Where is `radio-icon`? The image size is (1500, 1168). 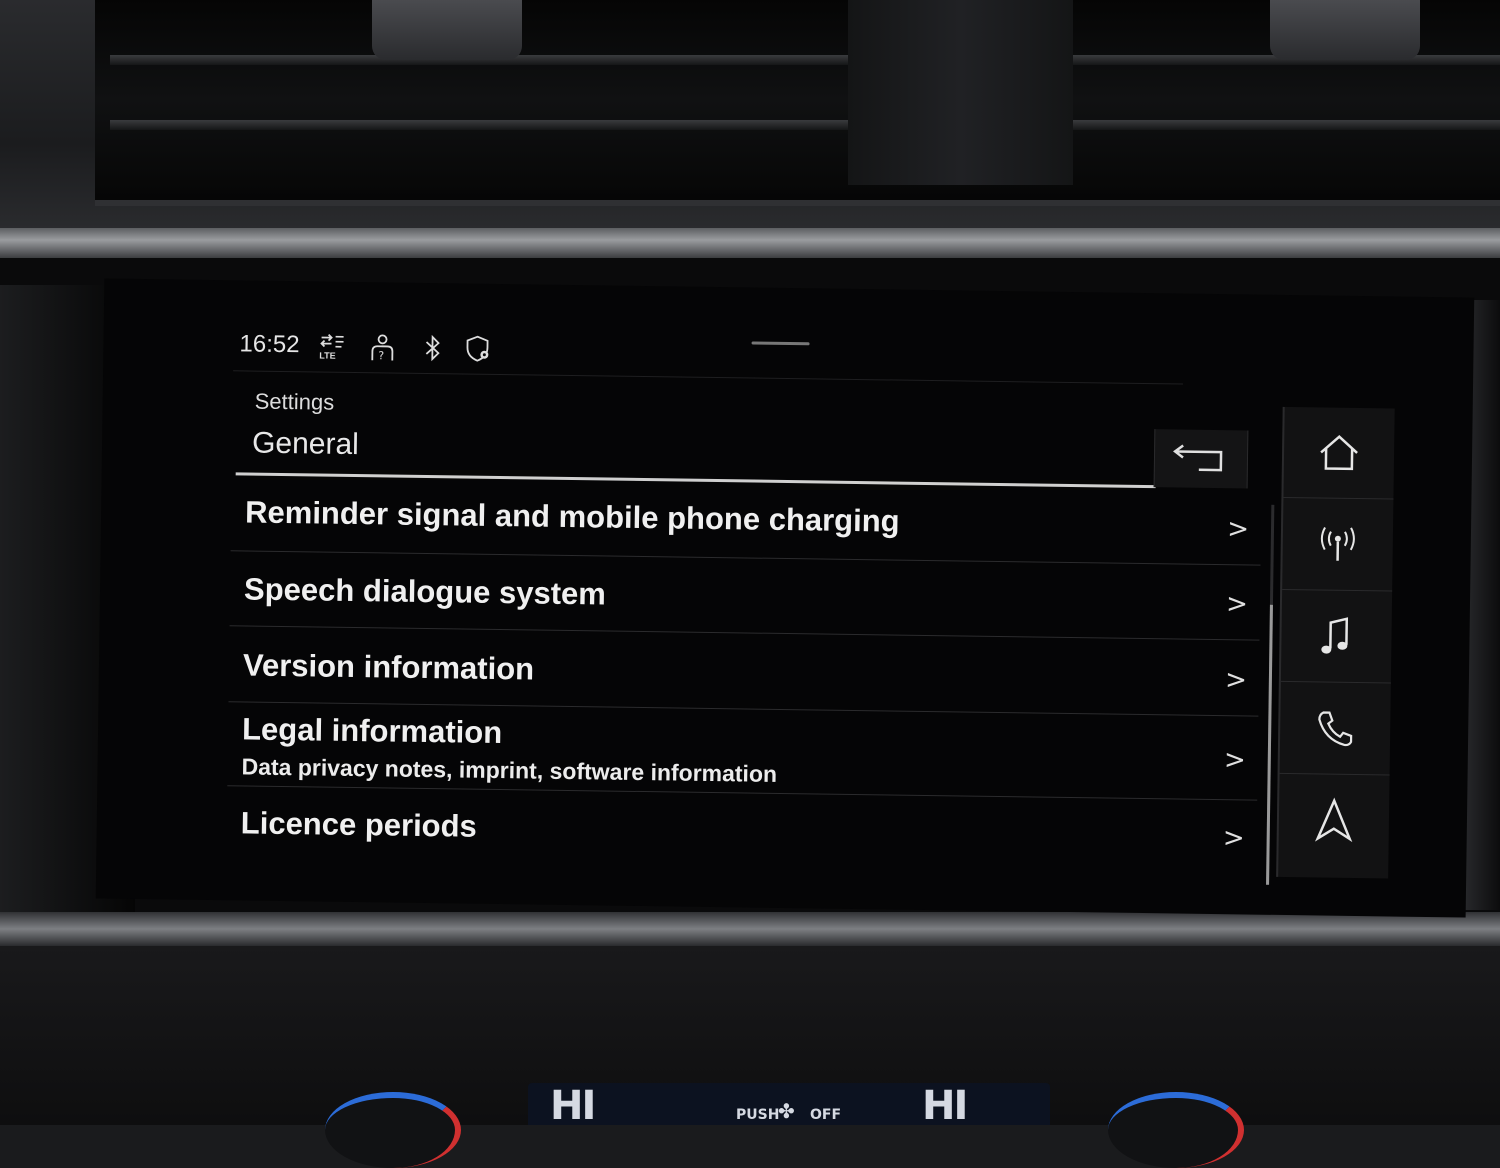
radio-icon is located at coordinates (1337, 544).